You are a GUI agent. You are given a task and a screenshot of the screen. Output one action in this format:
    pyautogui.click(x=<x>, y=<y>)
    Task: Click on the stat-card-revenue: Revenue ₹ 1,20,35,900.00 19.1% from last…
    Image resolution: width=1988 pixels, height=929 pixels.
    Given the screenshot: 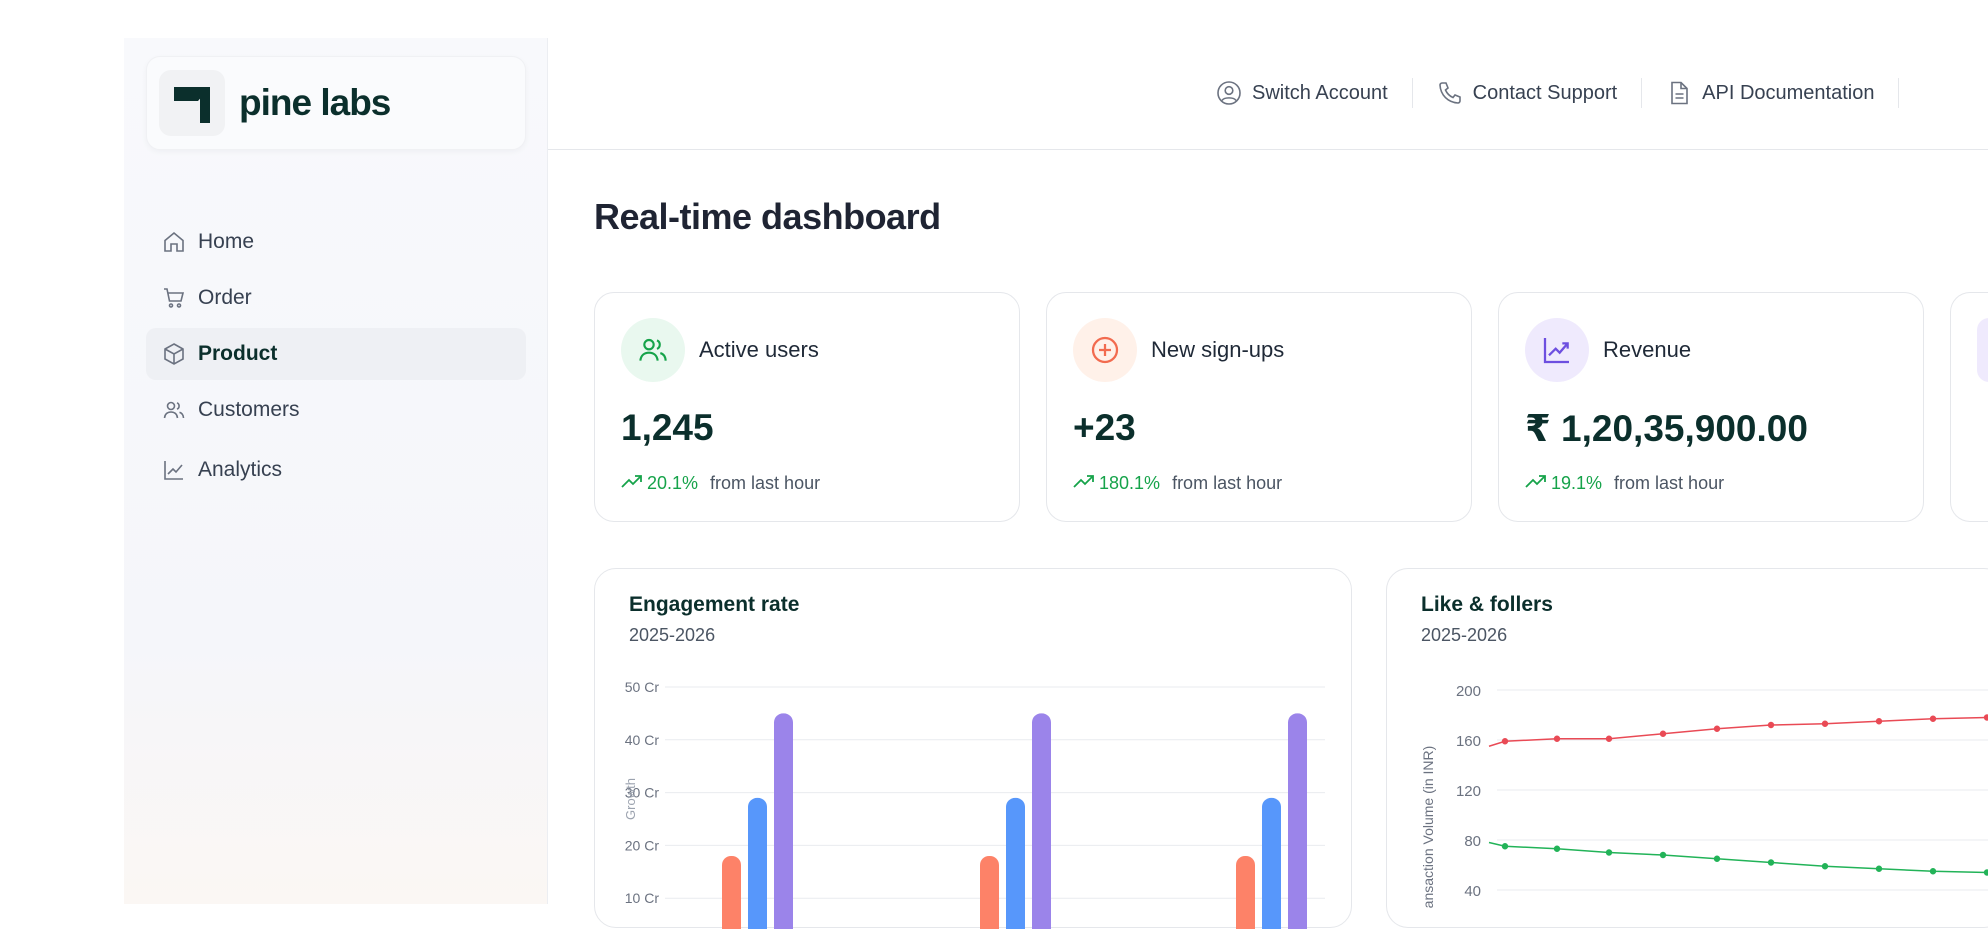 What is the action you would take?
    pyautogui.click(x=1711, y=407)
    